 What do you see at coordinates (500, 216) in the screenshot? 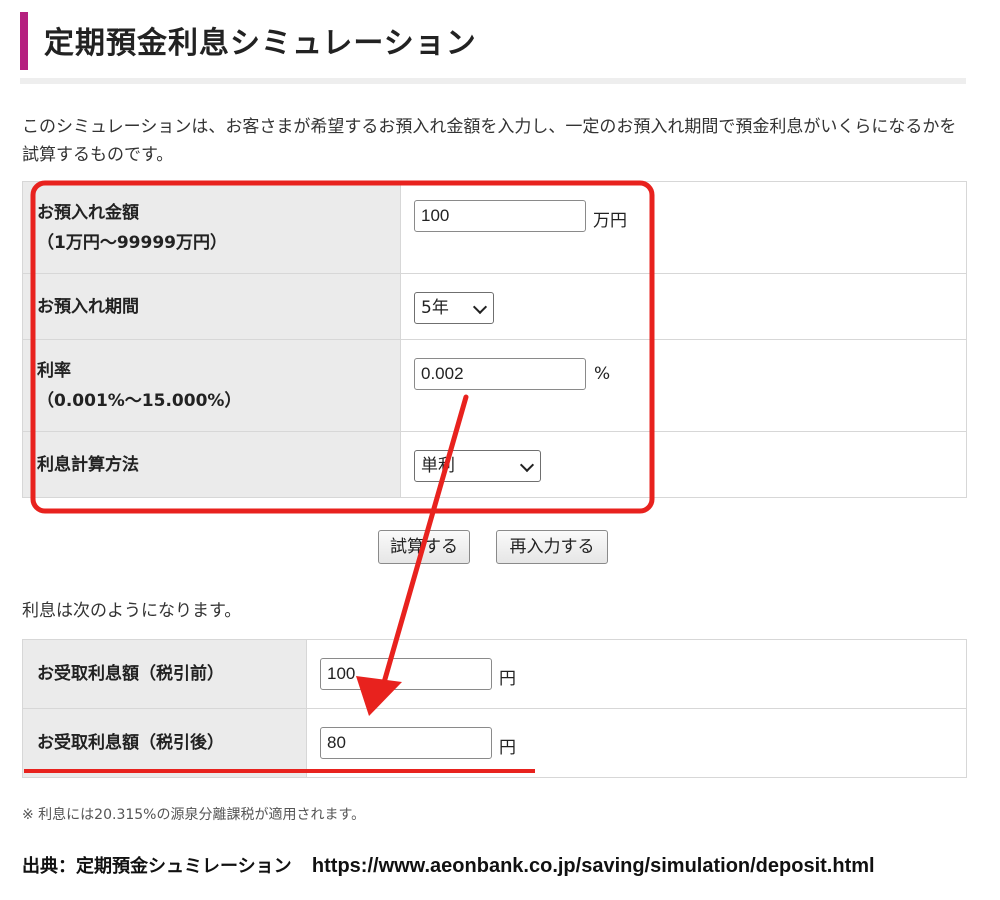
I see `amount-input: 100` at bounding box center [500, 216].